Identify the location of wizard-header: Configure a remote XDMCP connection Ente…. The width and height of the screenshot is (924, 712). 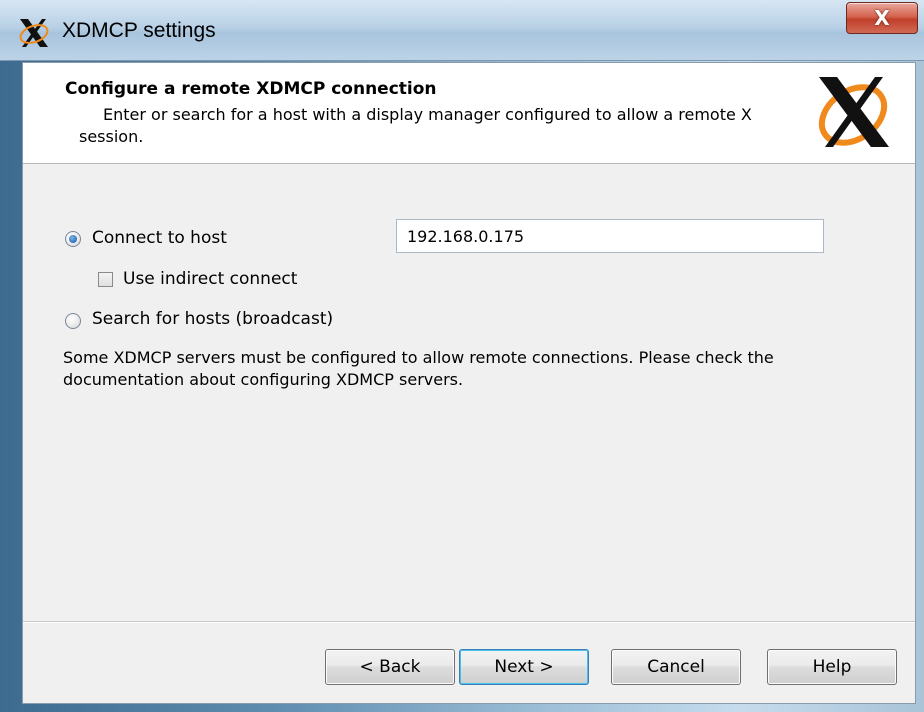
(469, 113).